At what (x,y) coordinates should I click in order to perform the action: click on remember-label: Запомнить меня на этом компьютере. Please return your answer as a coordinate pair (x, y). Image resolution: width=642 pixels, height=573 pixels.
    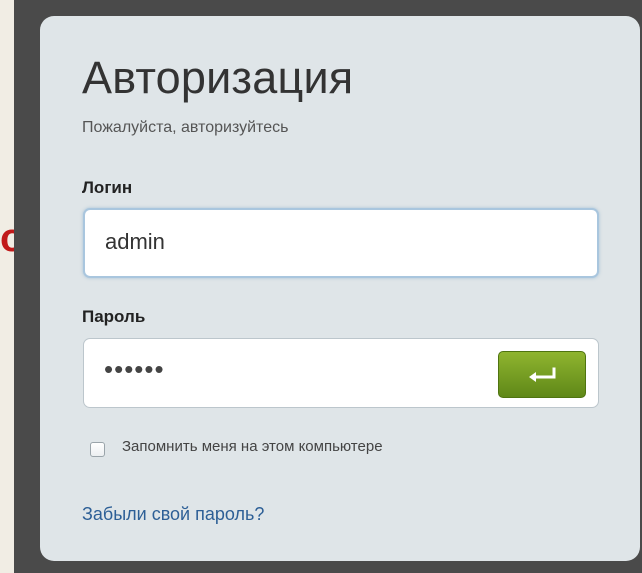
    Looking at the image, I should click on (252, 446).